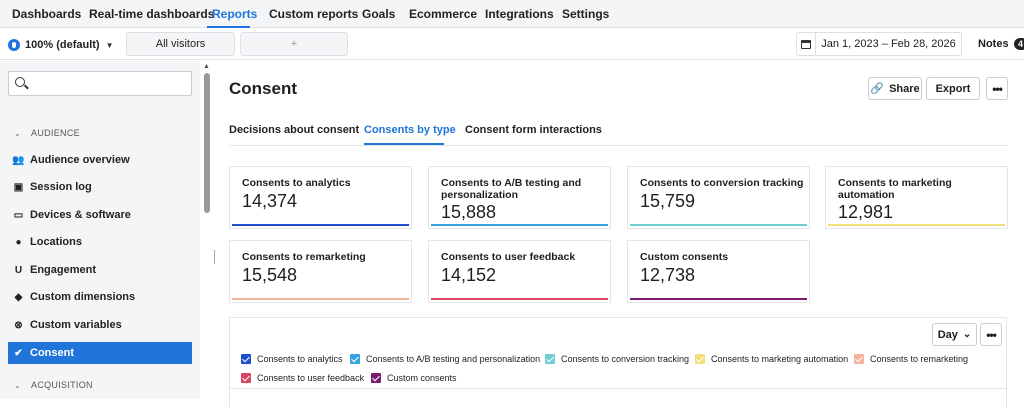 Image resolution: width=1024 pixels, height=407 pixels. I want to click on sidebar-item-custom-dimensions: ◆ Custom dimensions, so click(100, 297).